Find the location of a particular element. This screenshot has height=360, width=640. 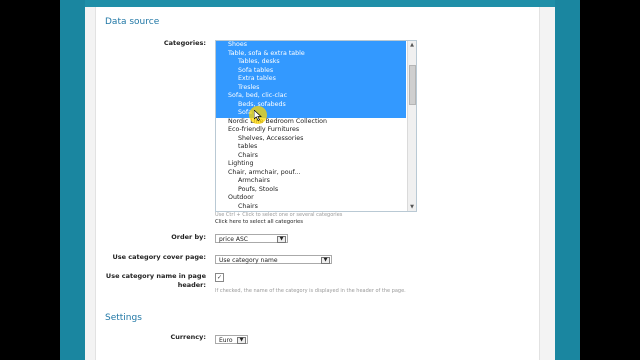

order-by-label: Order by: is located at coordinates (188, 237).